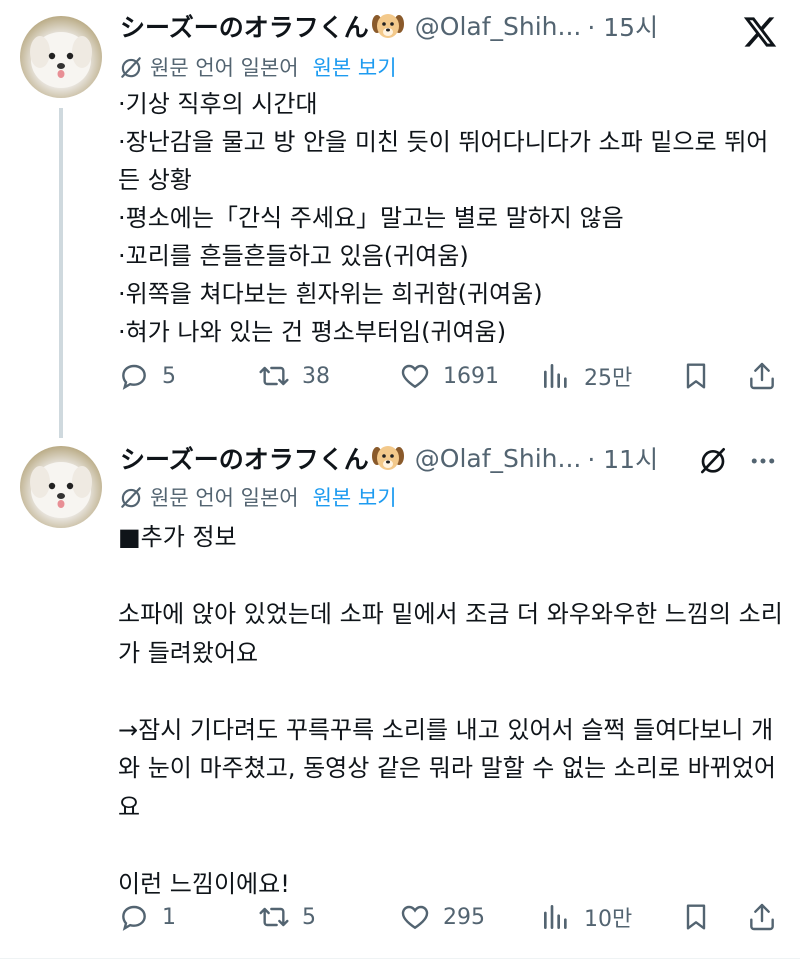 Image resolution: width=800 pixels, height=963 pixels. I want to click on retweet-count: 38, so click(316, 376).